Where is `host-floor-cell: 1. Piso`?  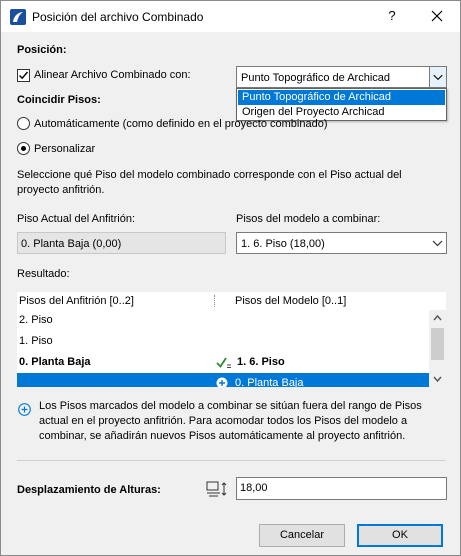 host-floor-cell: 1. Piso is located at coordinates (36, 341).